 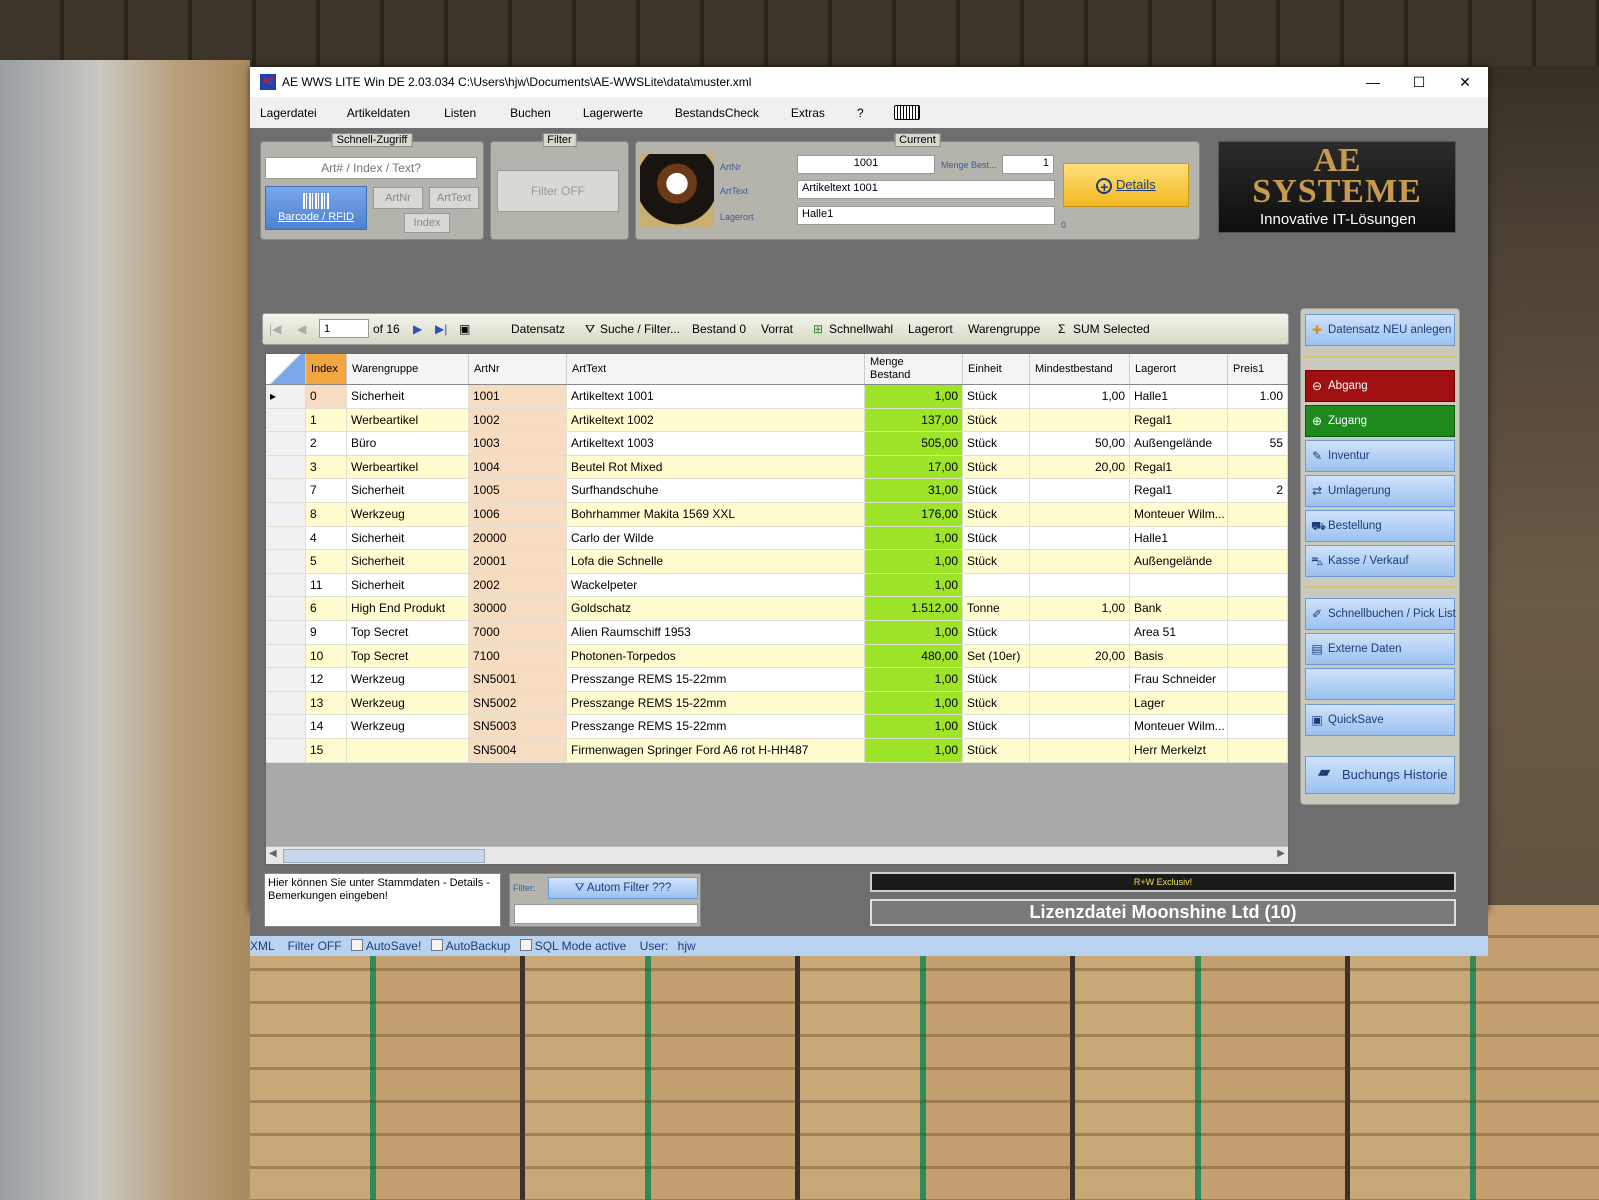 I want to click on bestand0-button: Bestand 0, so click(x=719, y=329).